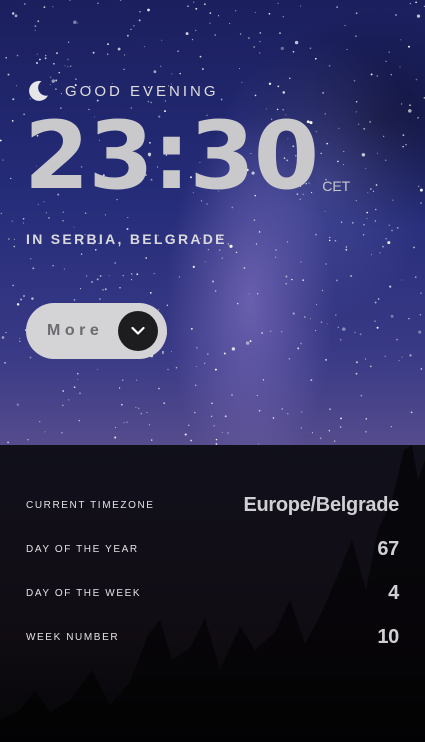  What do you see at coordinates (388, 549) in the screenshot?
I see `detail-value: 67` at bounding box center [388, 549].